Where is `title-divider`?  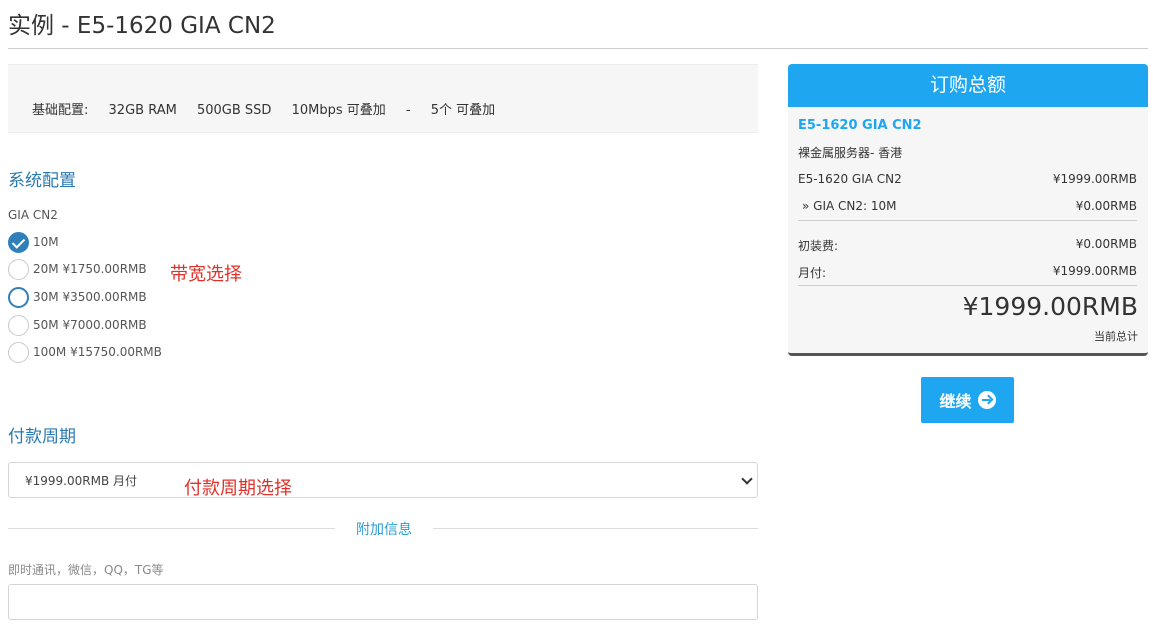 title-divider is located at coordinates (578, 48).